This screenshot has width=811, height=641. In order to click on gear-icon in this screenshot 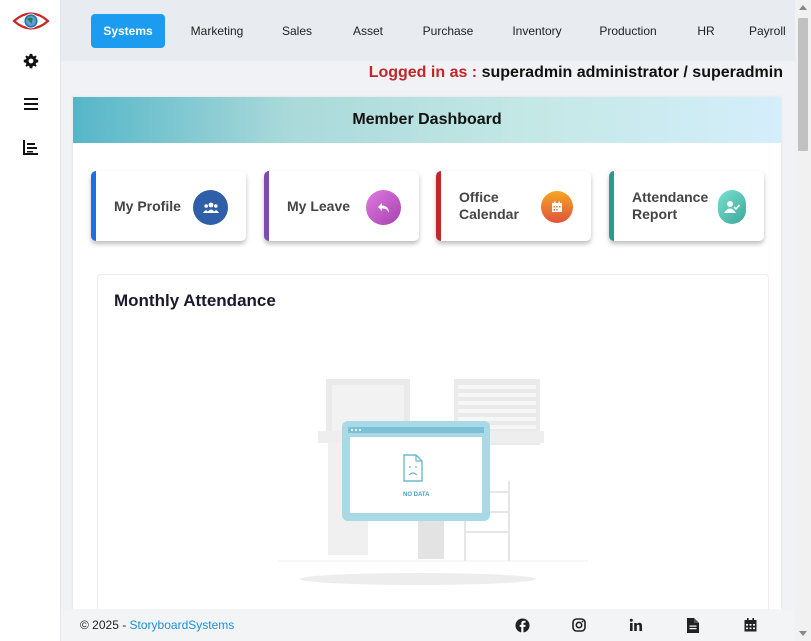, I will do `click(30, 61)`.